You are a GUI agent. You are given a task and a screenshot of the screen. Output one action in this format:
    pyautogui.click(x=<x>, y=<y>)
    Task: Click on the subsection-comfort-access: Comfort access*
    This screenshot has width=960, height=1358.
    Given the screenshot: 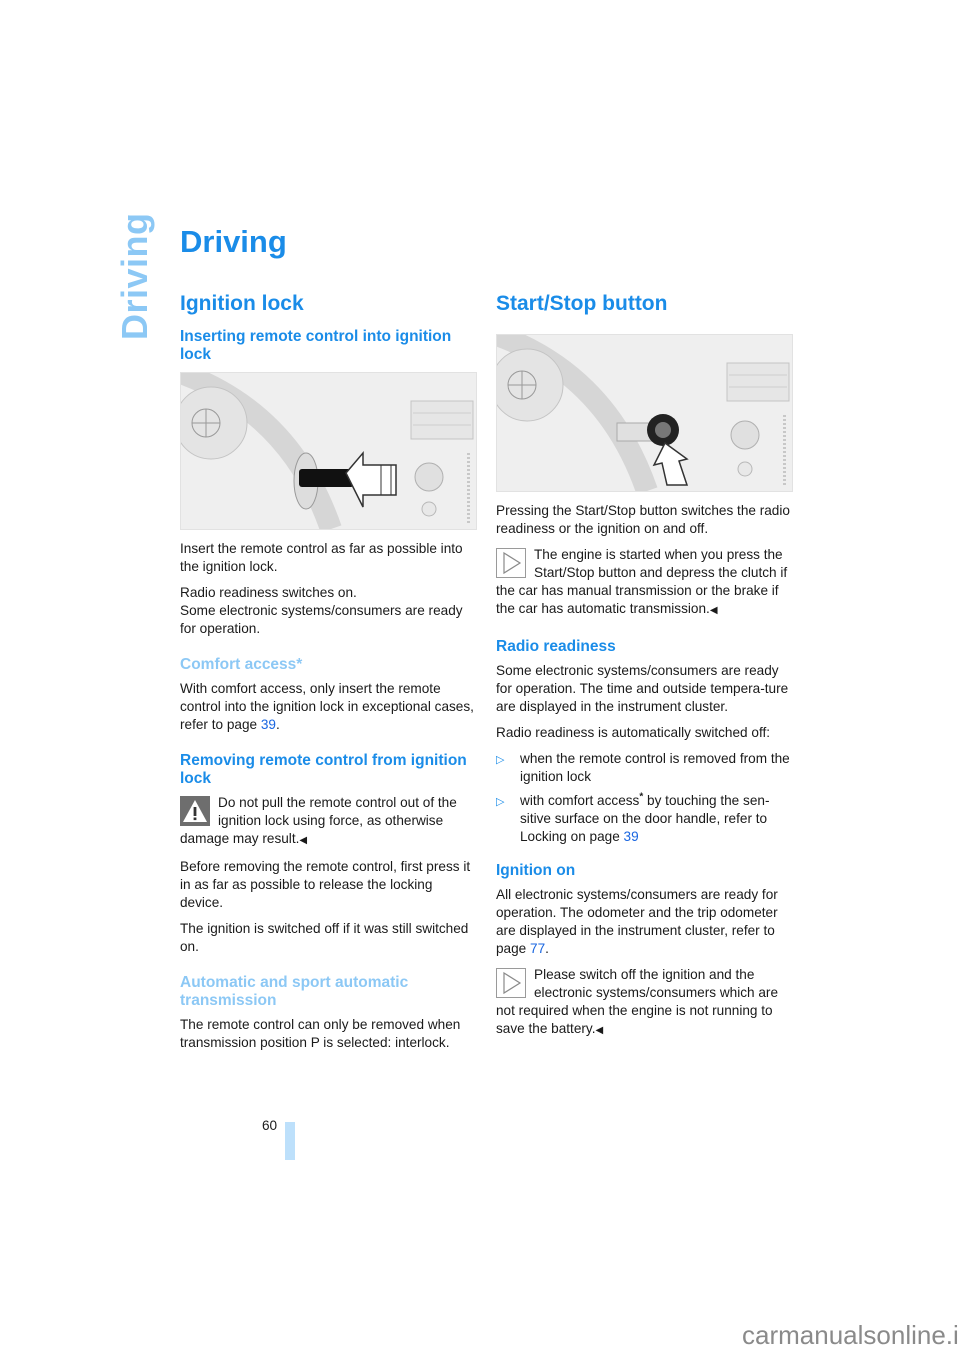 What is the action you would take?
    pyautogui.click(x=241, y=664)
    